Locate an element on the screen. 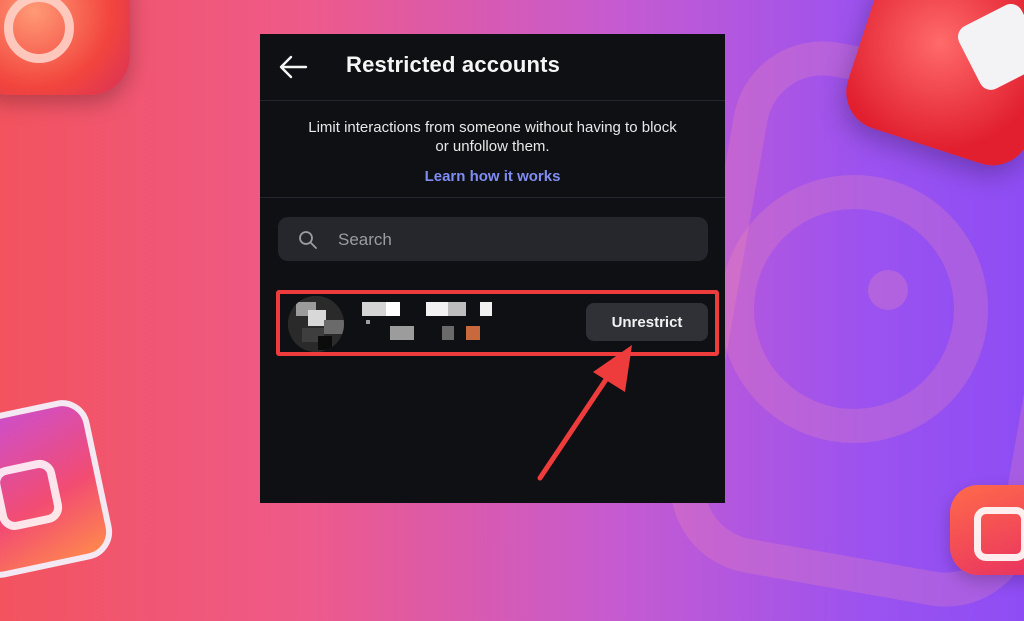 This screenshot has width=1024, height=621. background-logo-ring is located at coordinates (854, 309).